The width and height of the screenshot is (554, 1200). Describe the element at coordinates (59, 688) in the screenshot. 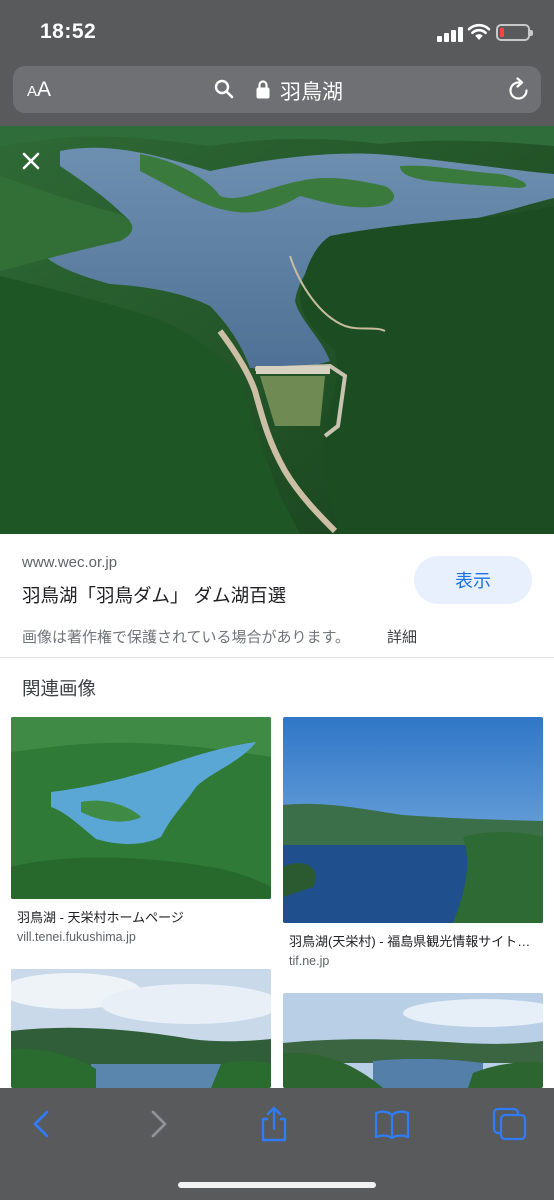

I see `related-images-heading: 関連画像` at that location.